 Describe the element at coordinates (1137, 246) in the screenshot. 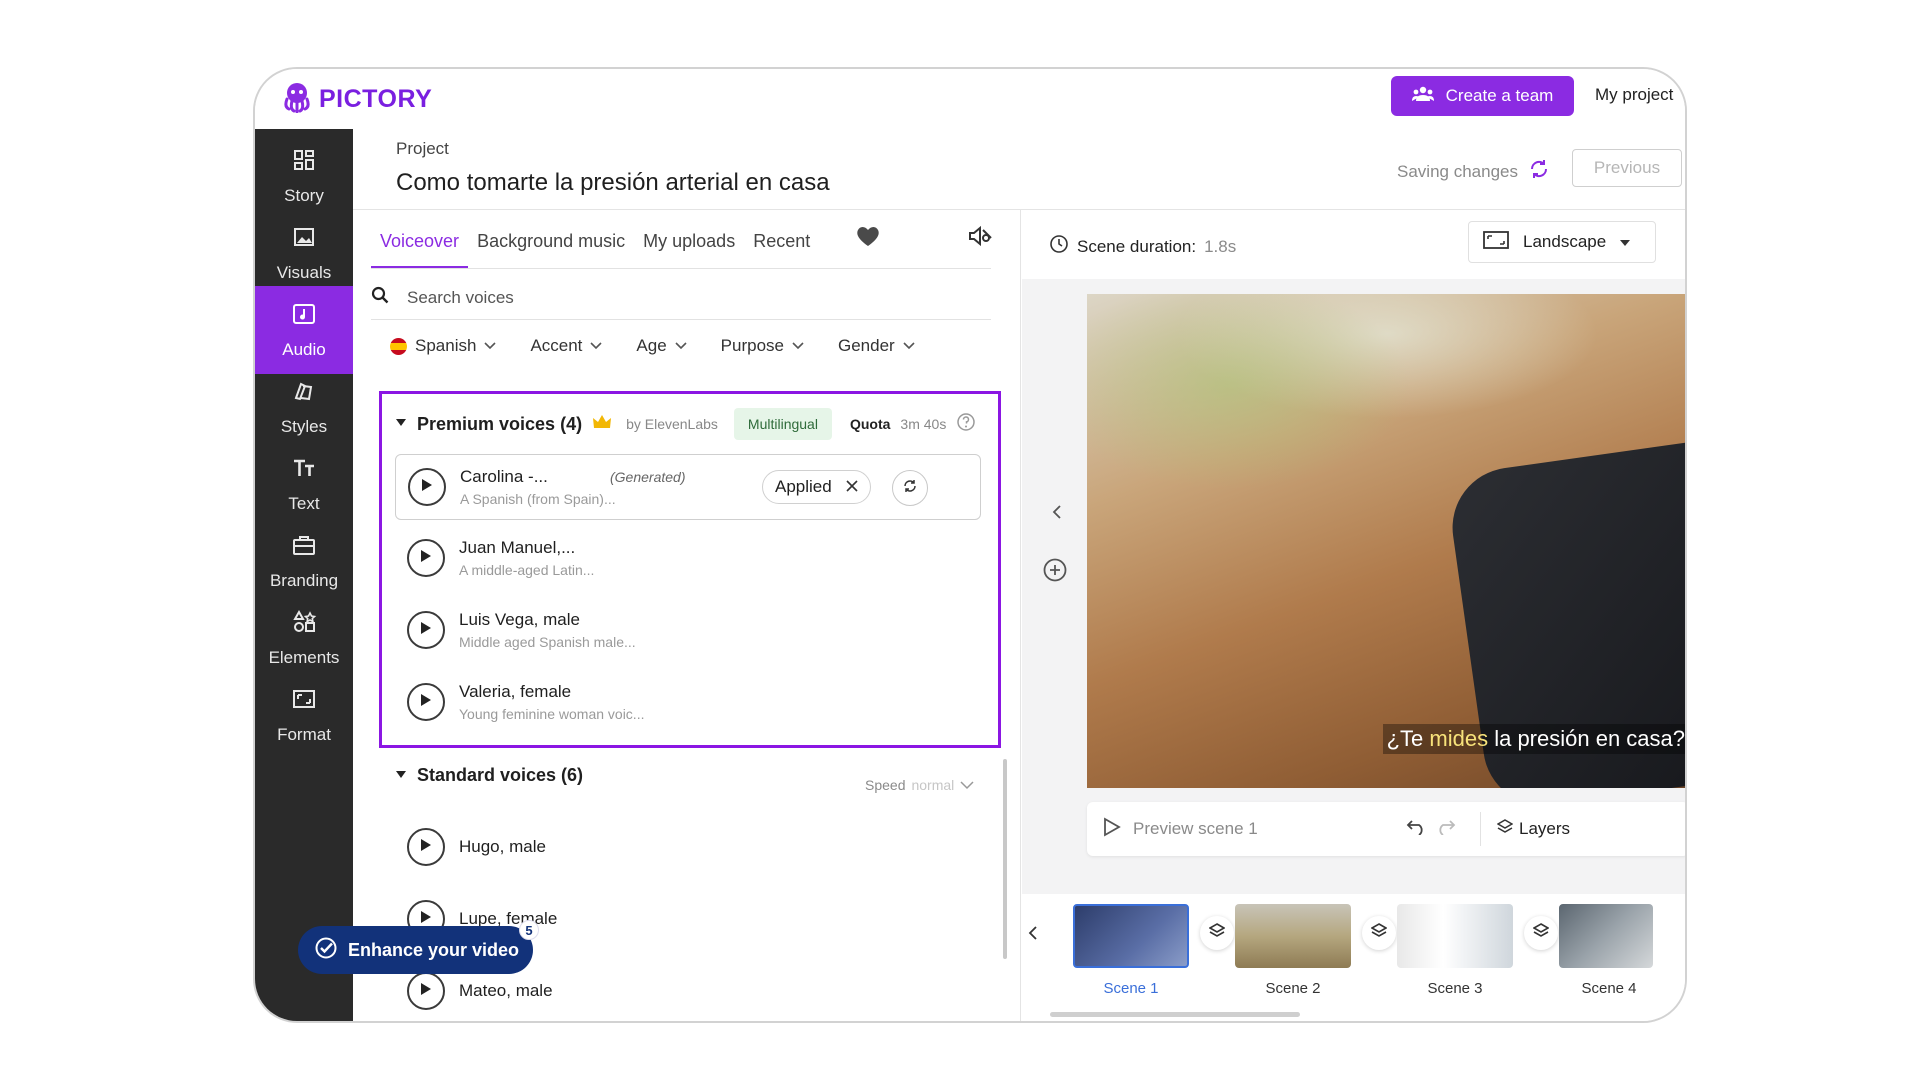

I see `scene-duration-label: Scene duration:` at that location.